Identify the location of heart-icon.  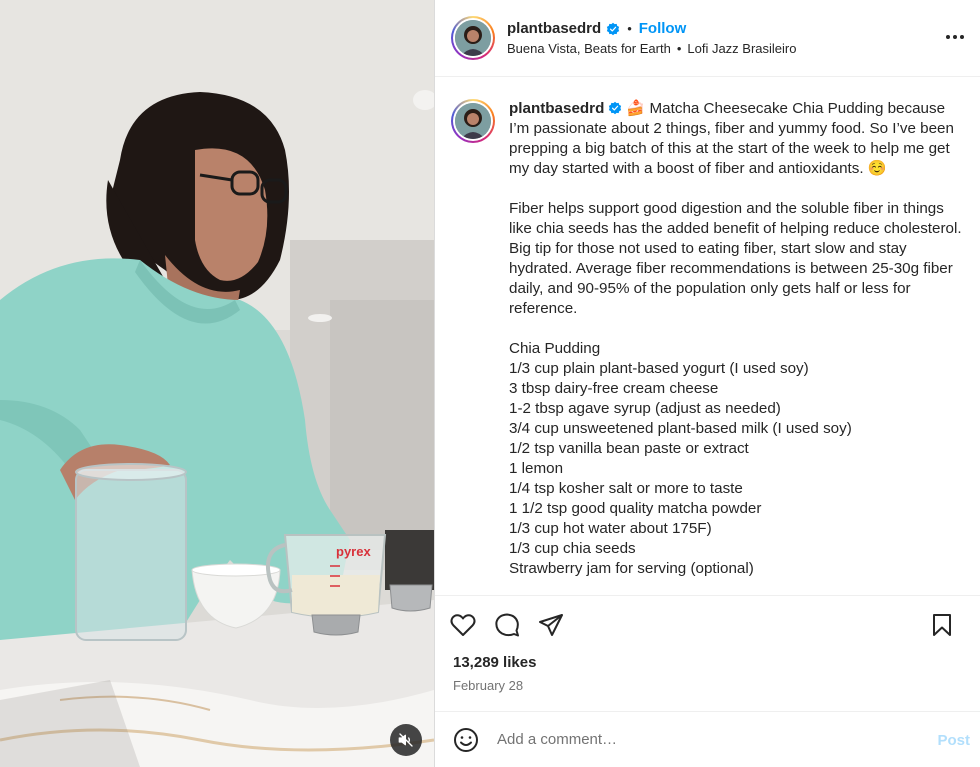
(463, 625).